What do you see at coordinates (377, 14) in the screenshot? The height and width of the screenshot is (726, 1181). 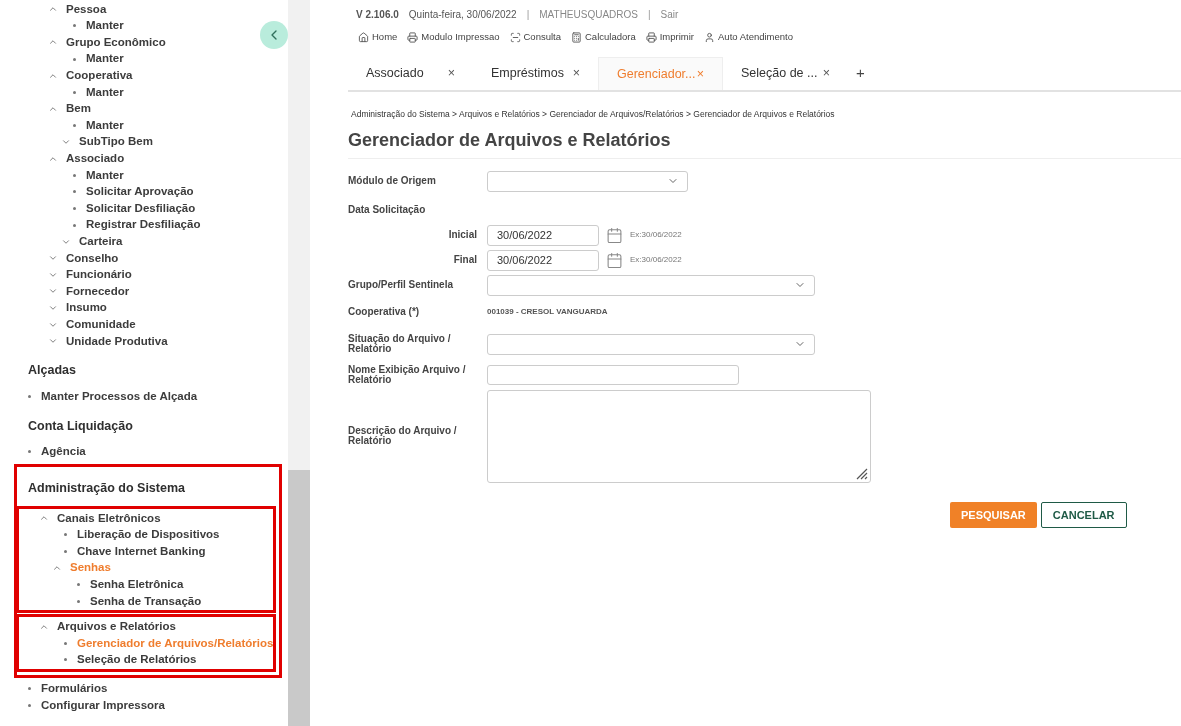 I see `version-label: V 2.106.0` at bounding box center [377, 14].